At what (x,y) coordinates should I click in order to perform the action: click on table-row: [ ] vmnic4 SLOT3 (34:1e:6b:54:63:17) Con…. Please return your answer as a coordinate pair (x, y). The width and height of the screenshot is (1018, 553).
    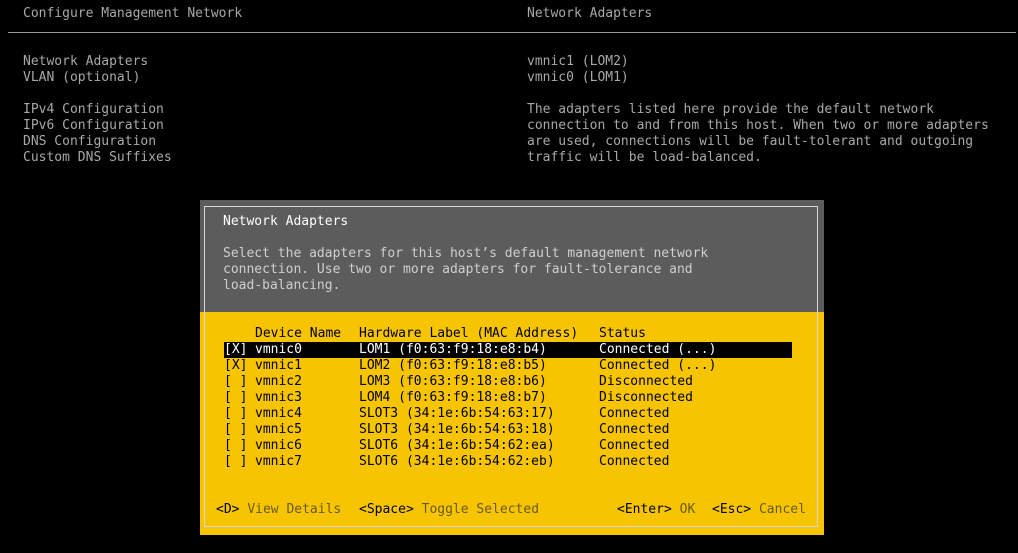
    Looking at the image, I should click on (508, 414).